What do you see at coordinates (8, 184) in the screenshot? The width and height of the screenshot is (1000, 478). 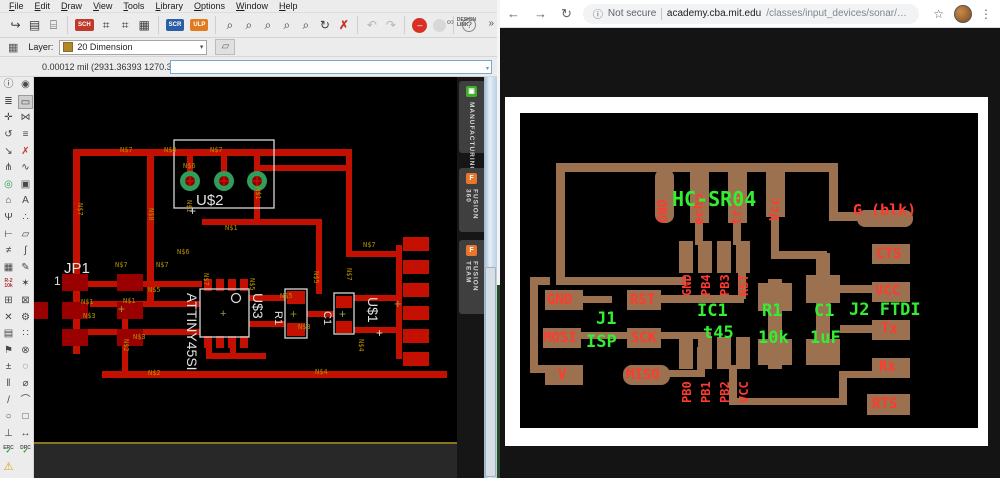 I see `airwire-icon: ◎` at bounding box center [8, 184].